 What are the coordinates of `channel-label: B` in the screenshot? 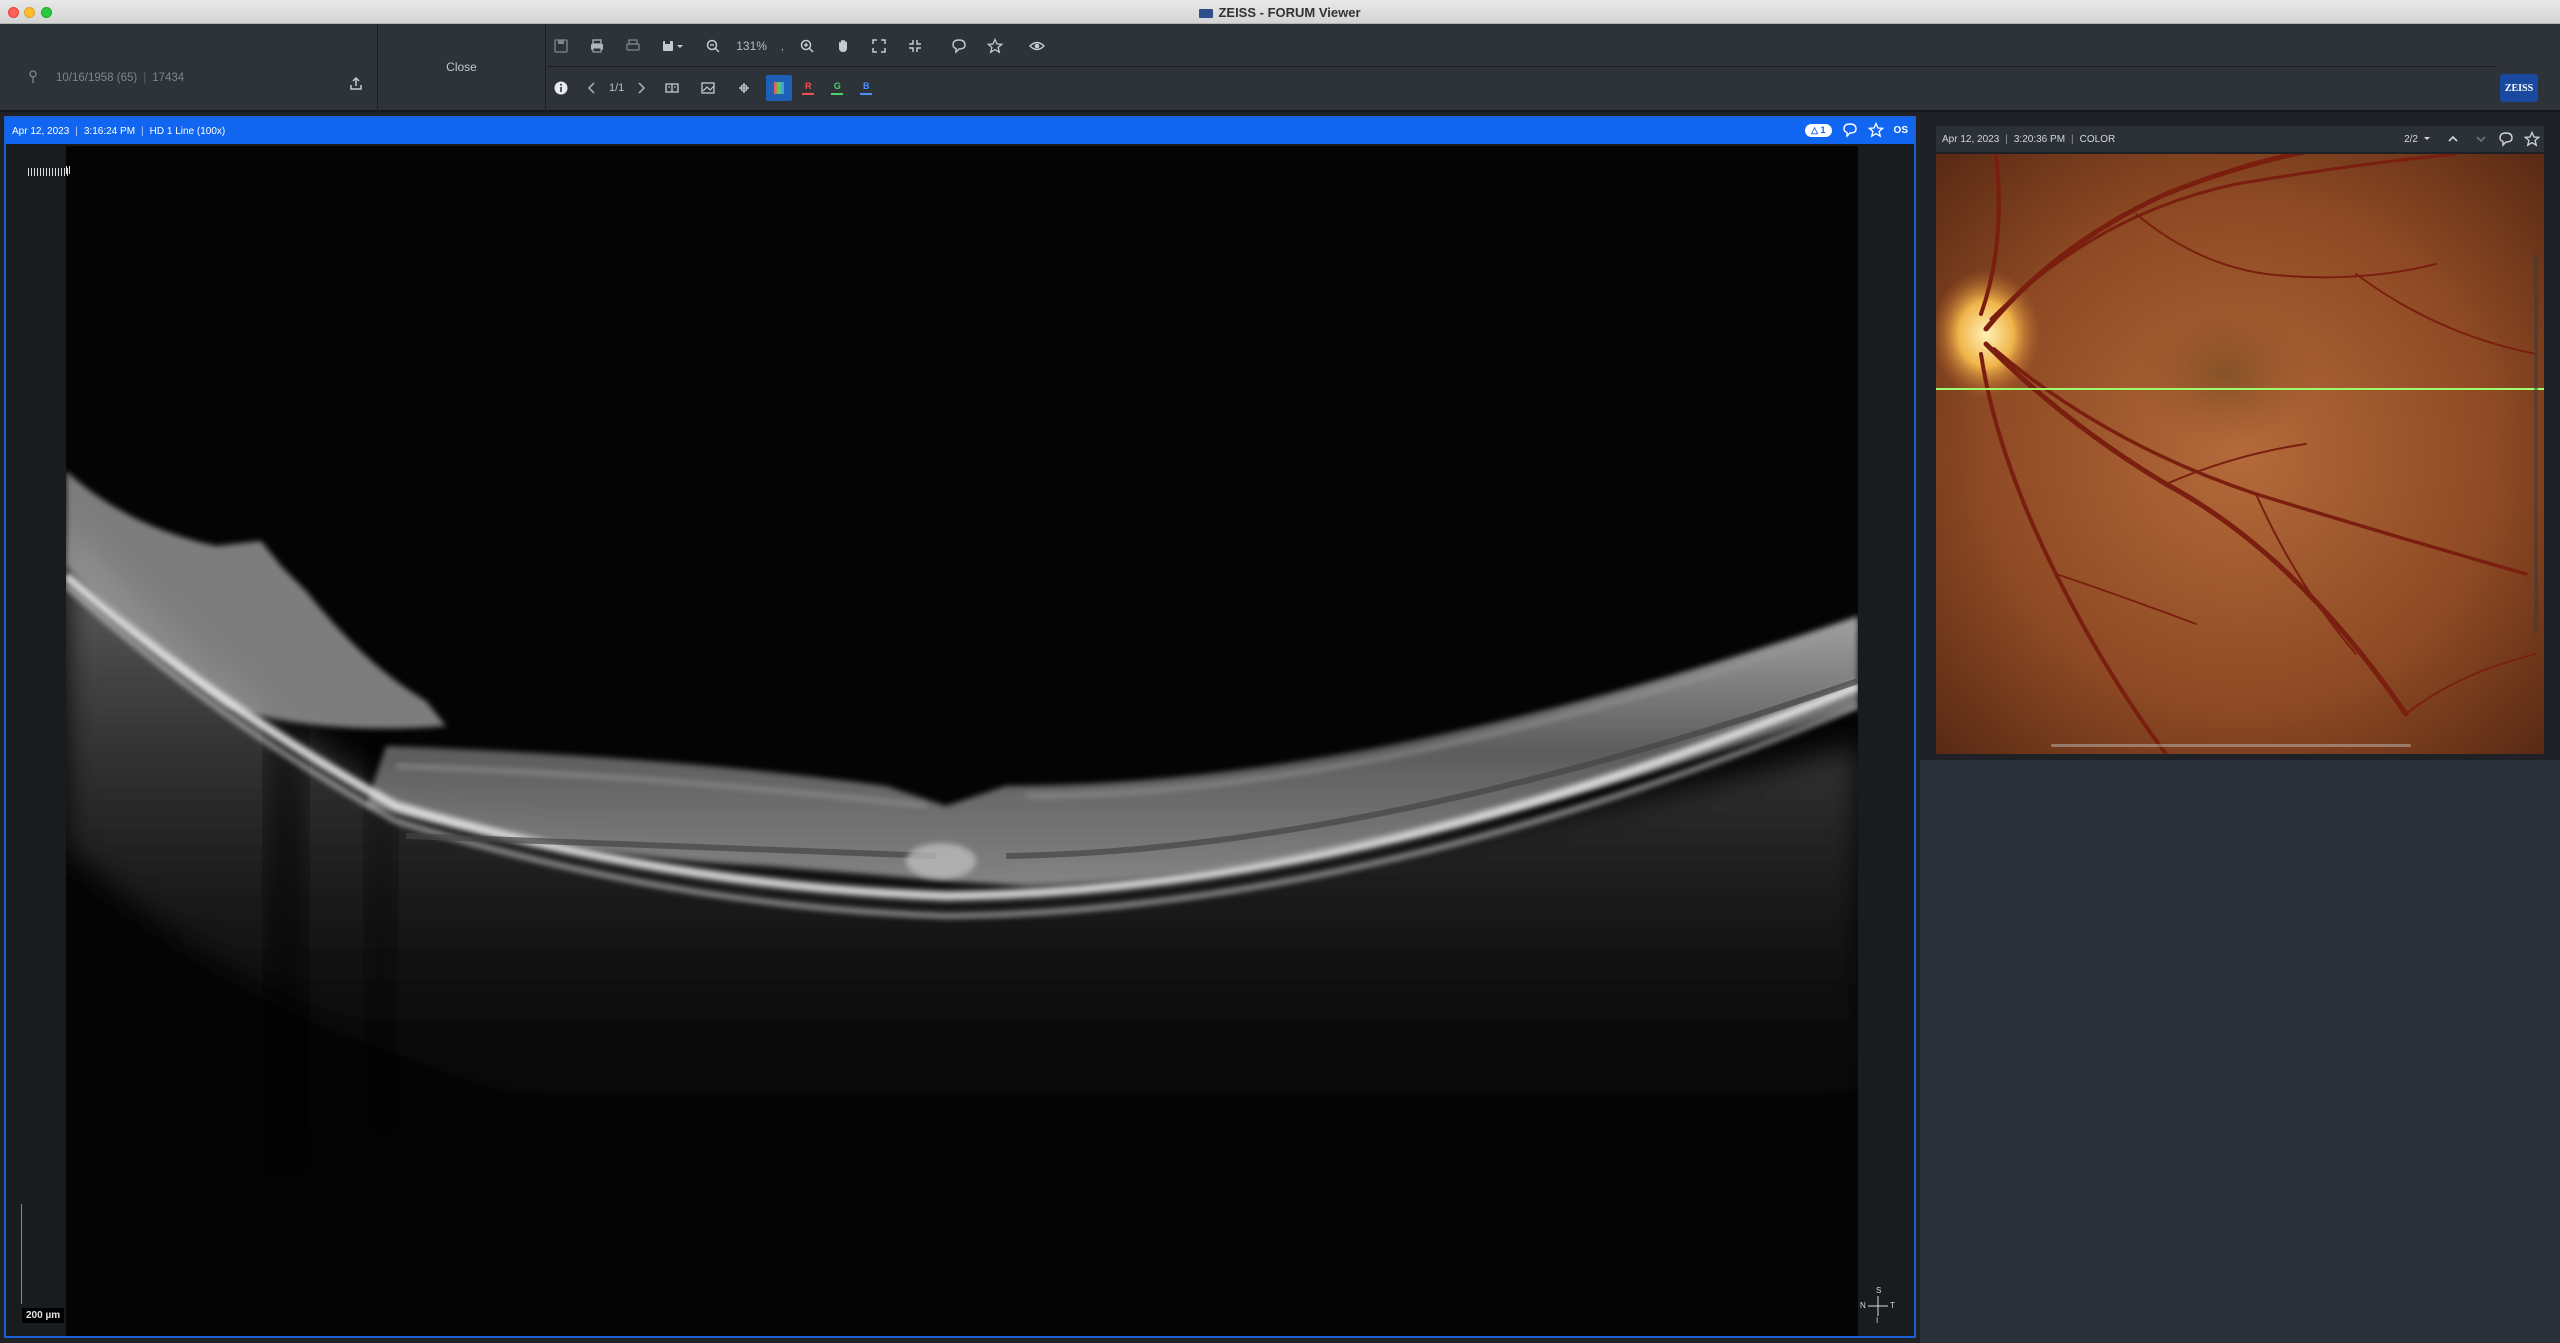 It's located at (866, 86).